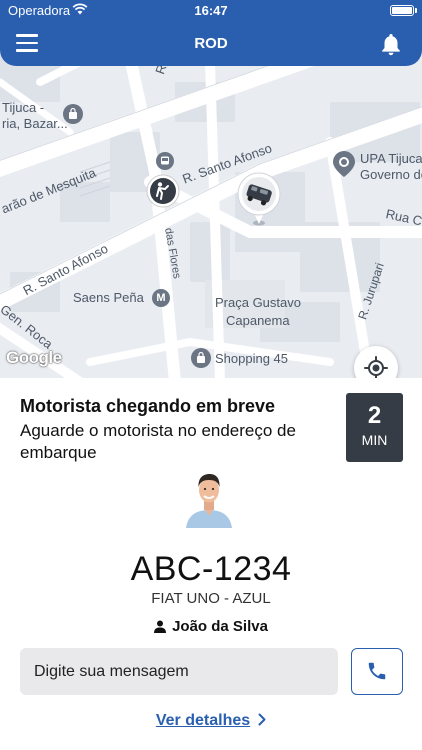 The height and width of the screenshot is (750, 422). What do you see at coordinates (203, 720) in the screenshot?
I see `view-details-label: Ver detalhes` at bounding box center [203, 720].